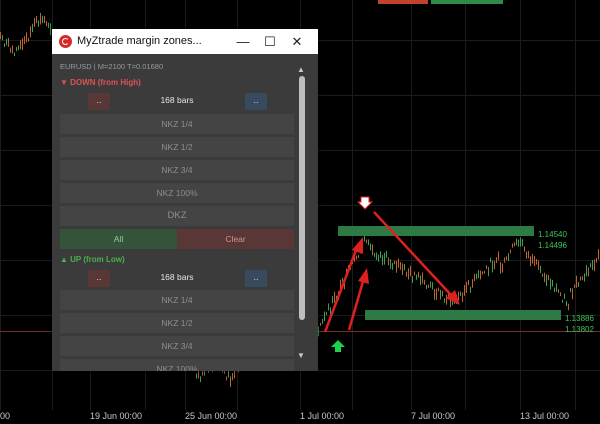  What do you see at coordinates (99, 278) in the screenshot?
I see `up-bars-decrease-button: ..` at bounding box center [99, 278].